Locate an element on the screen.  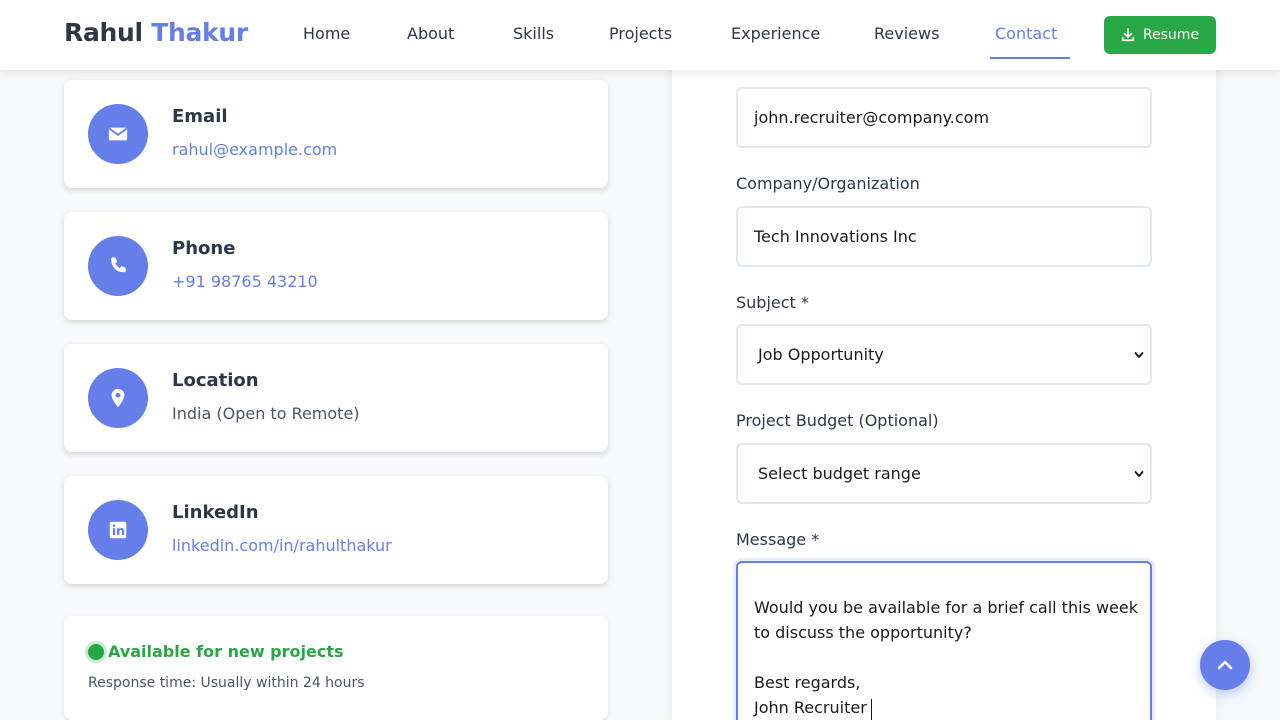
contact-card-title: Phone is located at coordinates (204, 248).